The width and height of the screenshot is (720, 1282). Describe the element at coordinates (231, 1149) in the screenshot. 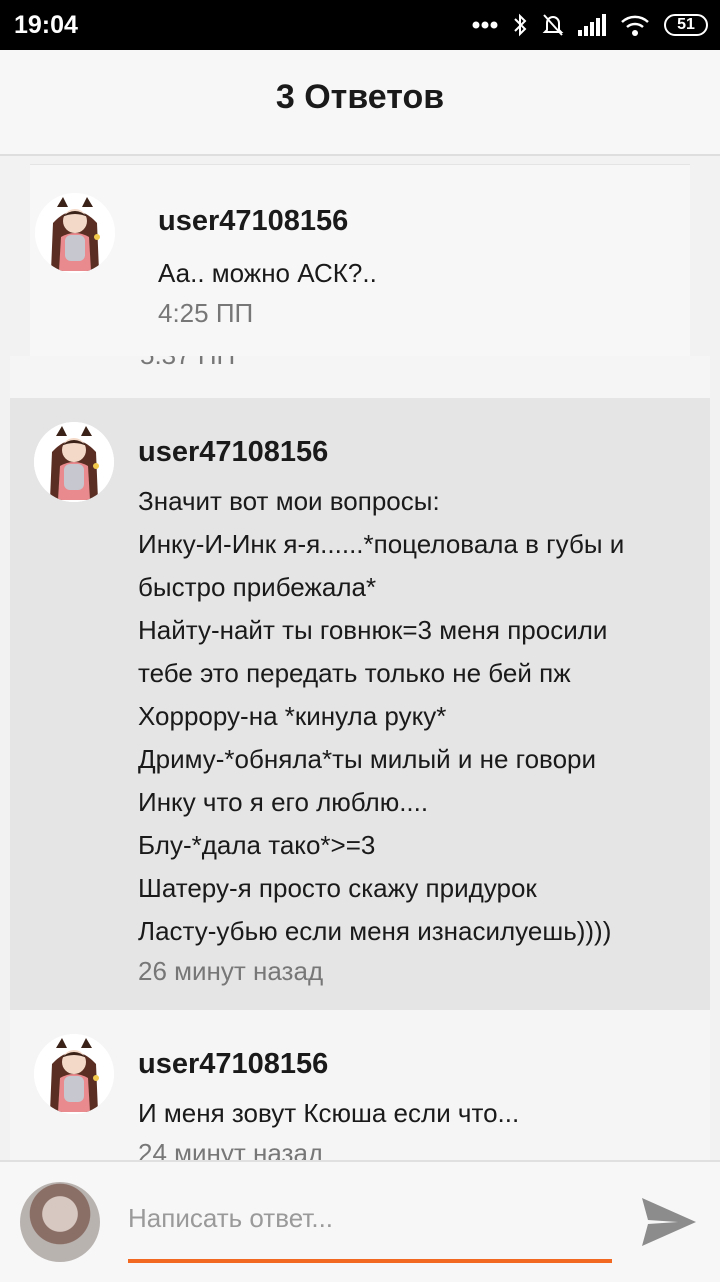

I see `comment-time: 24 минут назад` at that location.